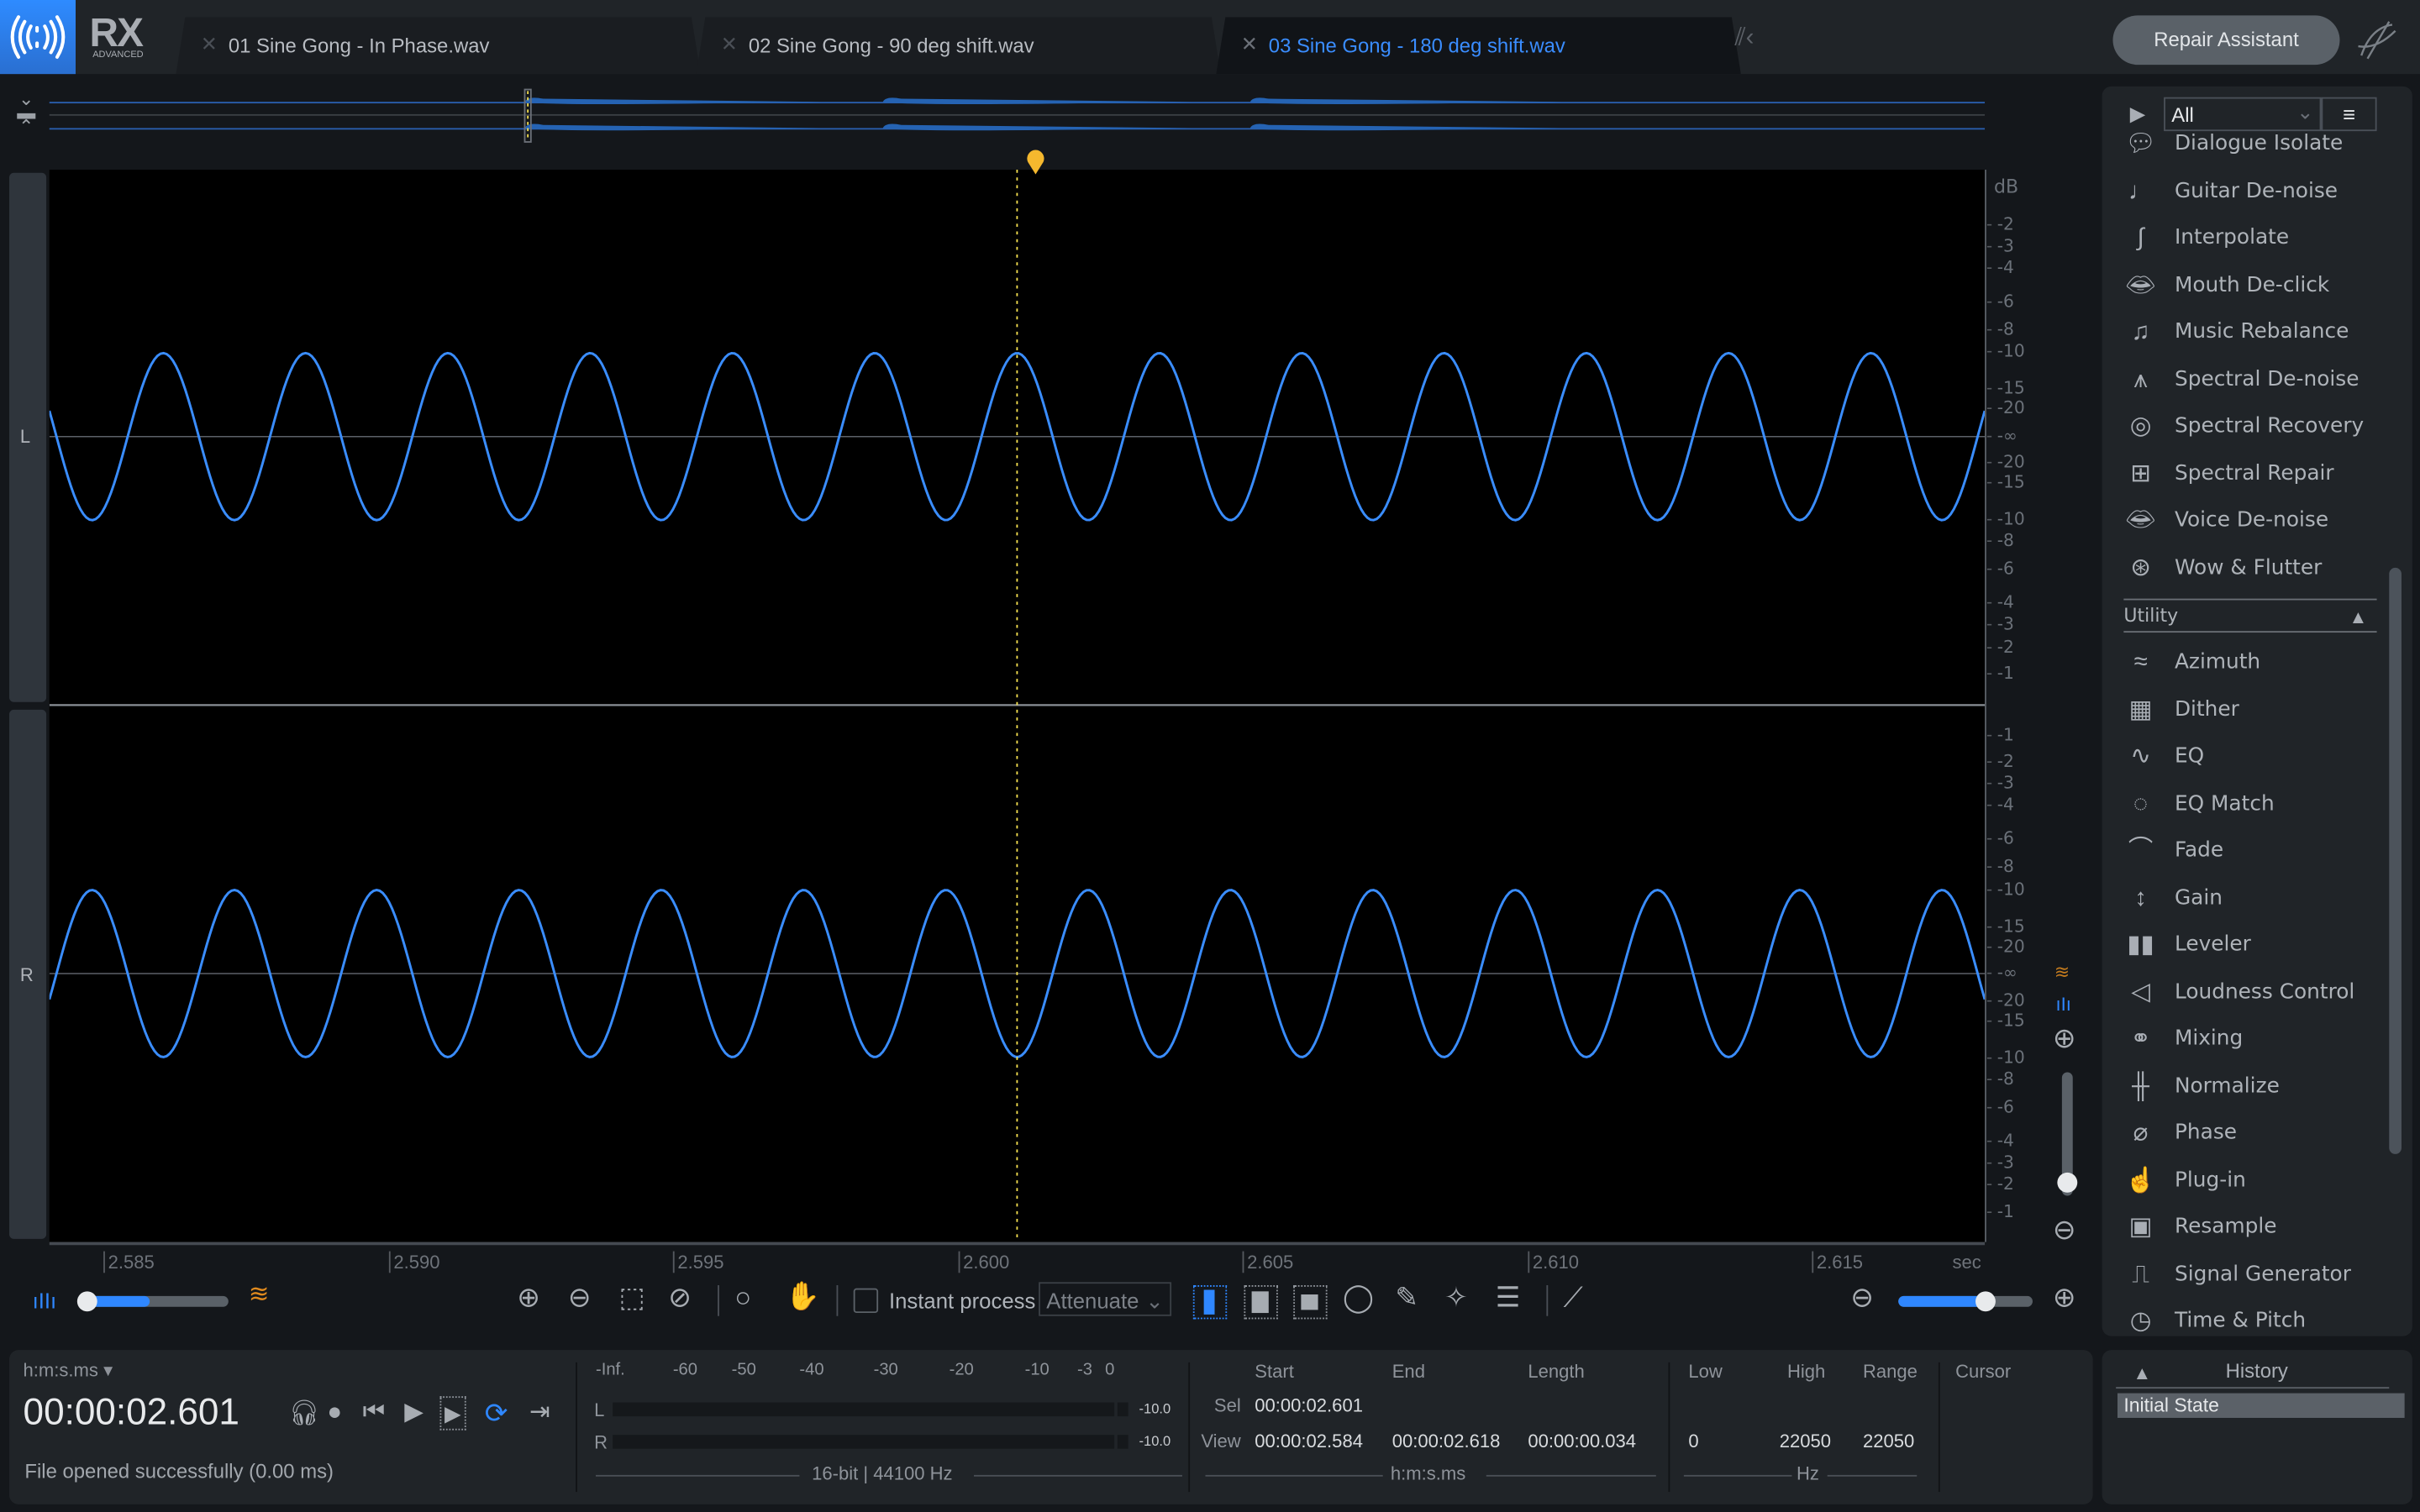  I want to click on collapse-section-icon: ▲, so click(2358, 617).